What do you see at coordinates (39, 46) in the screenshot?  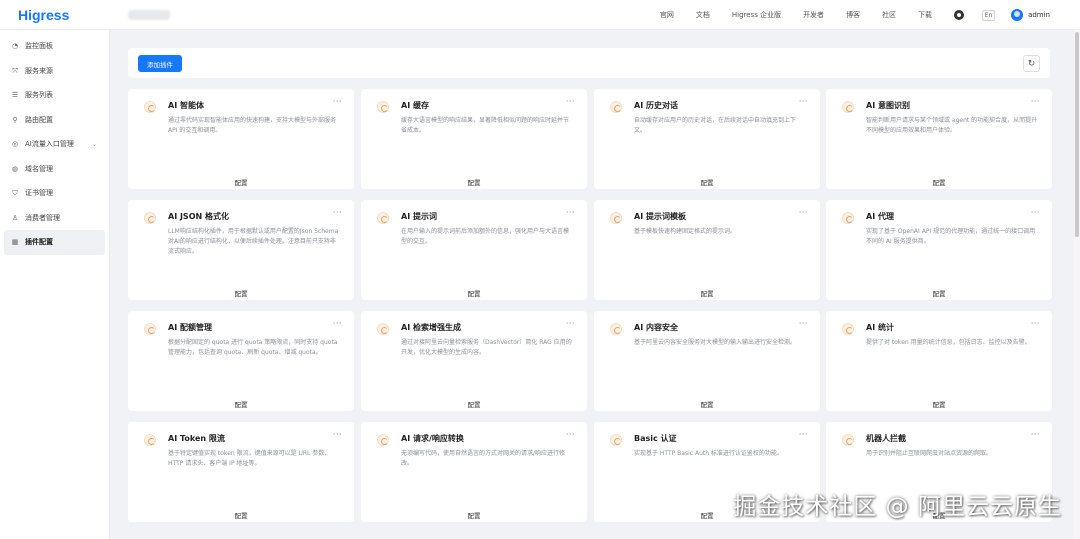 I see `sidebar-item-label: 监控面板` at bounding box center [39, 46].